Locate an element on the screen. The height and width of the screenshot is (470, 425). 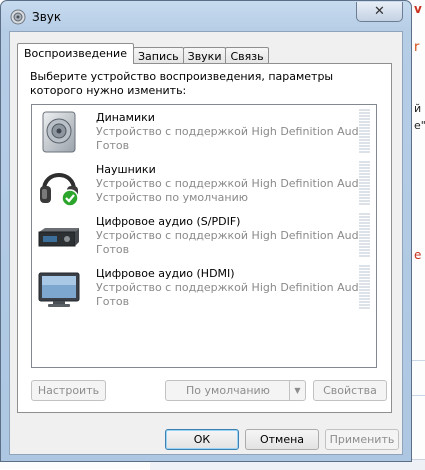
device-name: Динамики is located at coordinates (125, 117).